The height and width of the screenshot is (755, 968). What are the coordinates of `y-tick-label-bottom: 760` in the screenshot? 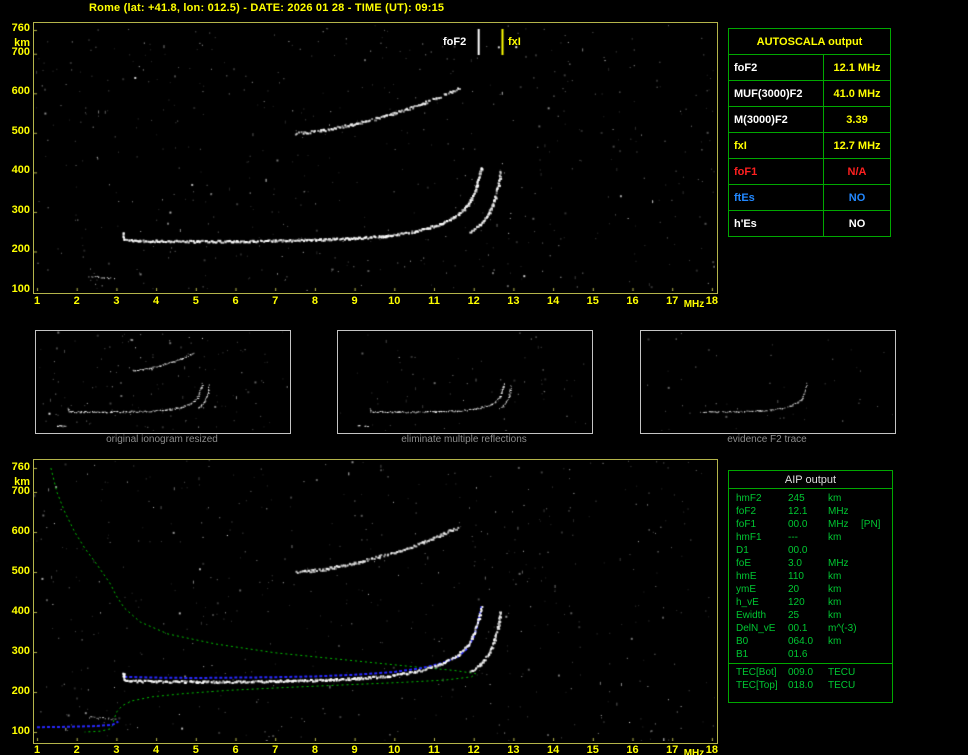 It's located at (20, 467).